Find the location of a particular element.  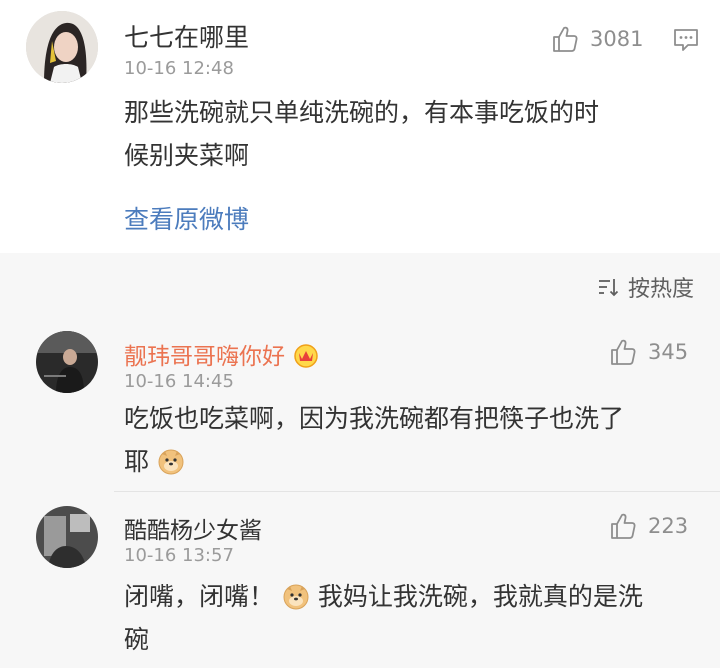

like-button: 3081 is located at coordinates (596, 39).